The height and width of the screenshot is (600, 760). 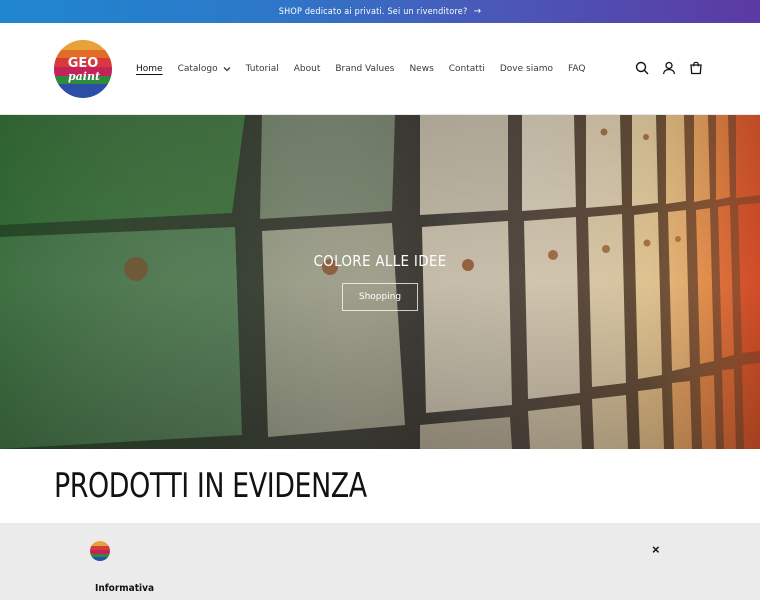 I want to click on account-icon, so click(x=669, y=68).